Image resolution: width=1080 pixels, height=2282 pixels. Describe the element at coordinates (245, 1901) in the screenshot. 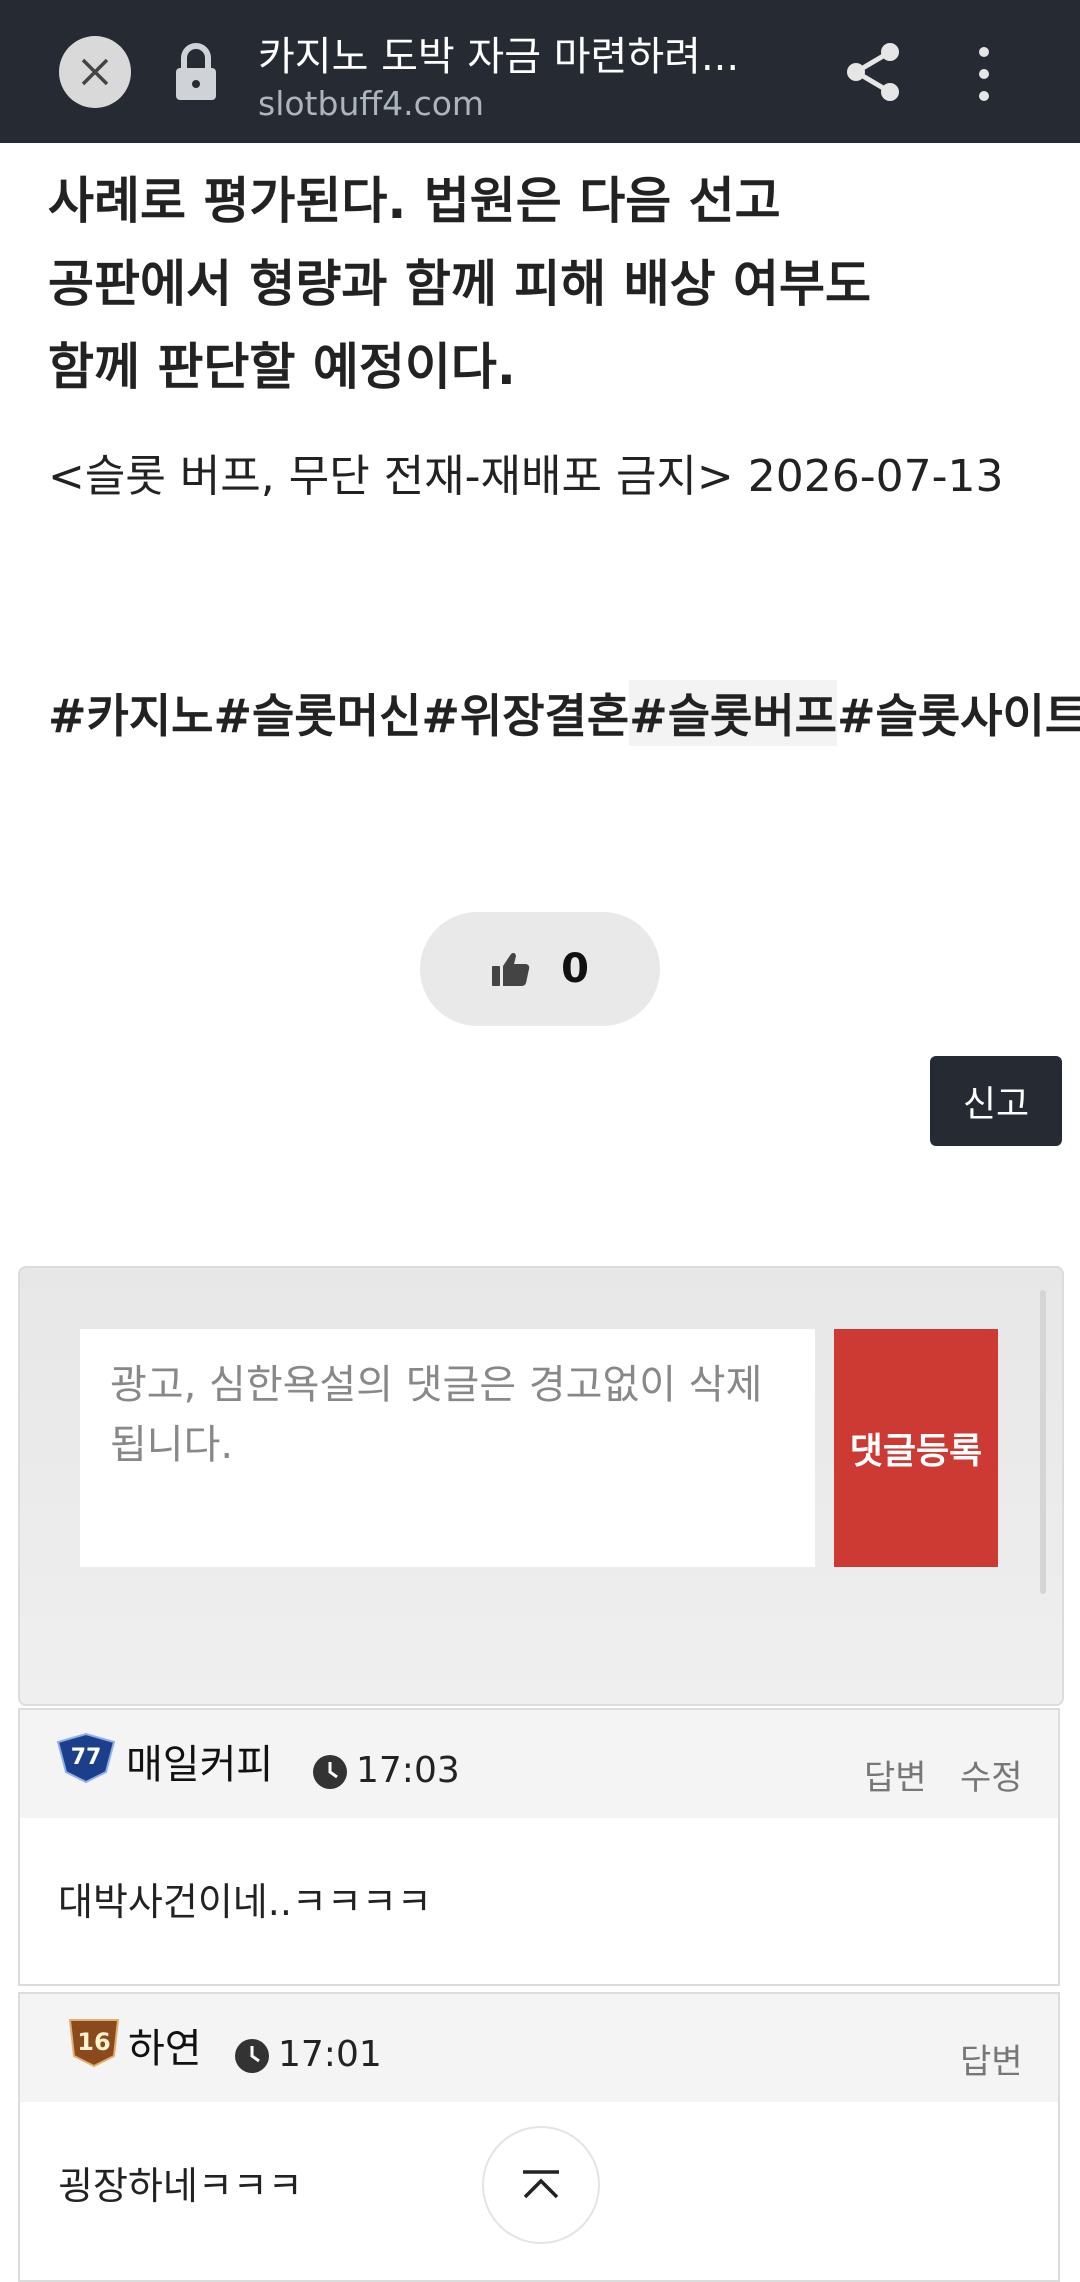

I see `comment-text: 대박사건이네..ㅋㅋㅋㅋ` at that location.